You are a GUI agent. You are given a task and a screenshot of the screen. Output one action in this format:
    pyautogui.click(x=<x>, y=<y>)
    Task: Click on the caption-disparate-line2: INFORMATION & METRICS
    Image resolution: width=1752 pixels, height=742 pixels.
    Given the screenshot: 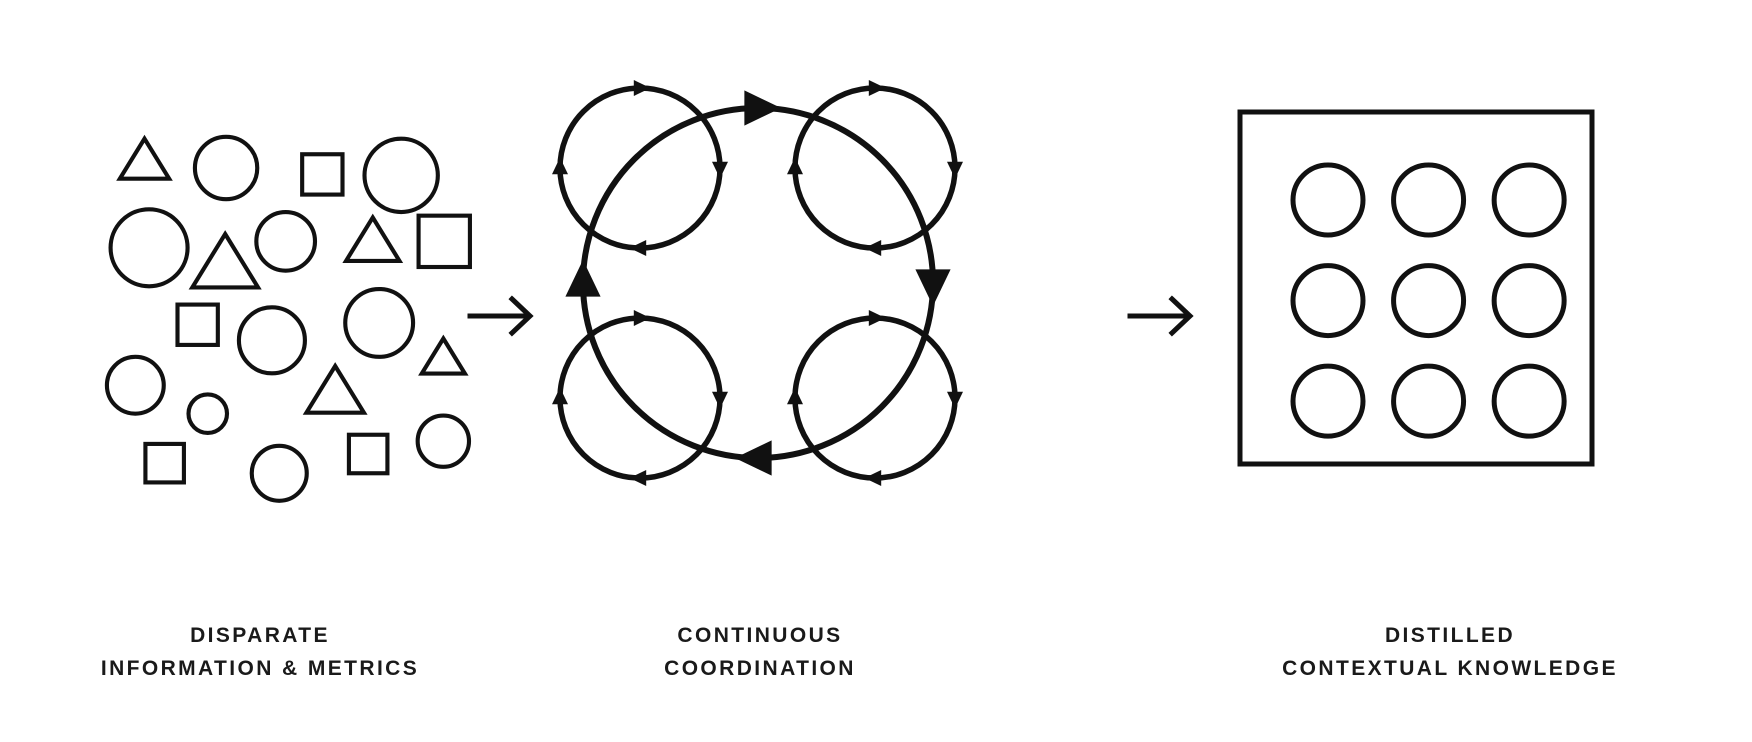 What is the action you would take?
    pyautogui.click(x=260, y=668)
    